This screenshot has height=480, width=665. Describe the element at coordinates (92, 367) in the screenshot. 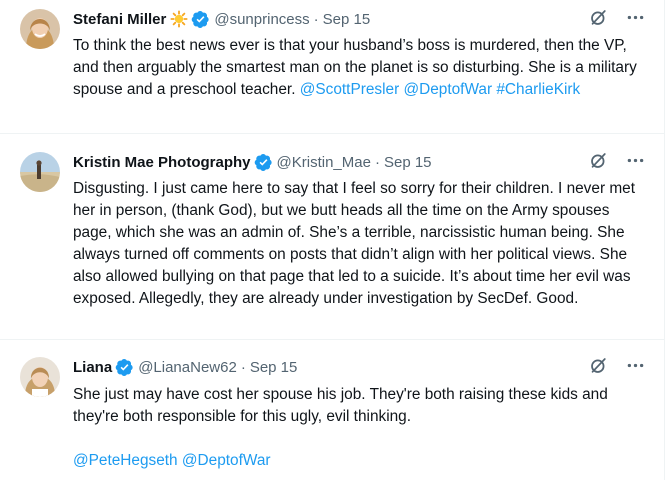

I see `display-name: Liana` at that location.